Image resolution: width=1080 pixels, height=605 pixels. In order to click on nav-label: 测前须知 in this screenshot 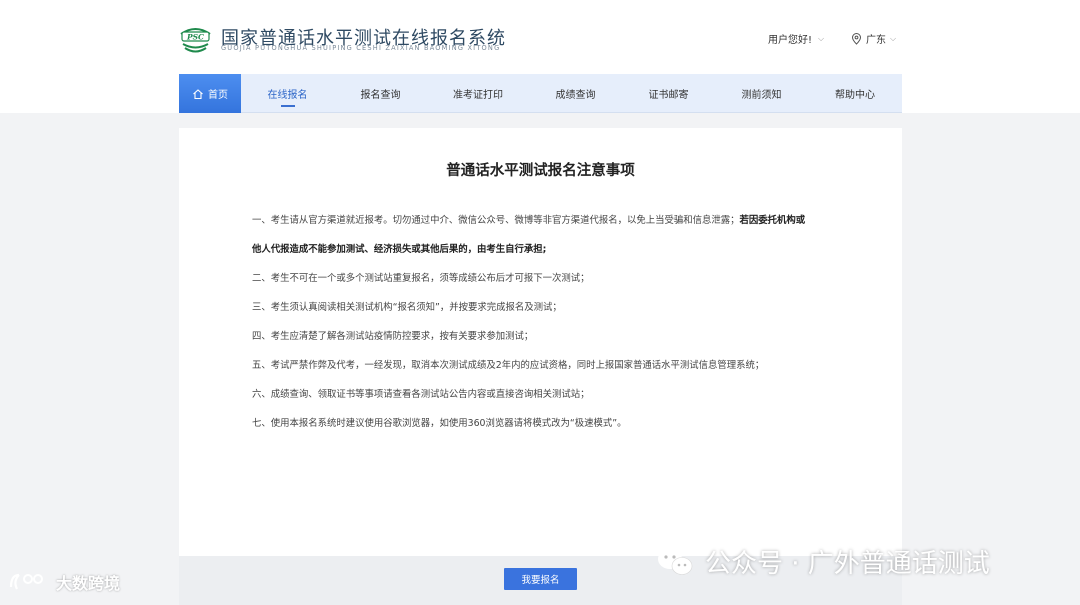, I will do `click(761, 95)`.